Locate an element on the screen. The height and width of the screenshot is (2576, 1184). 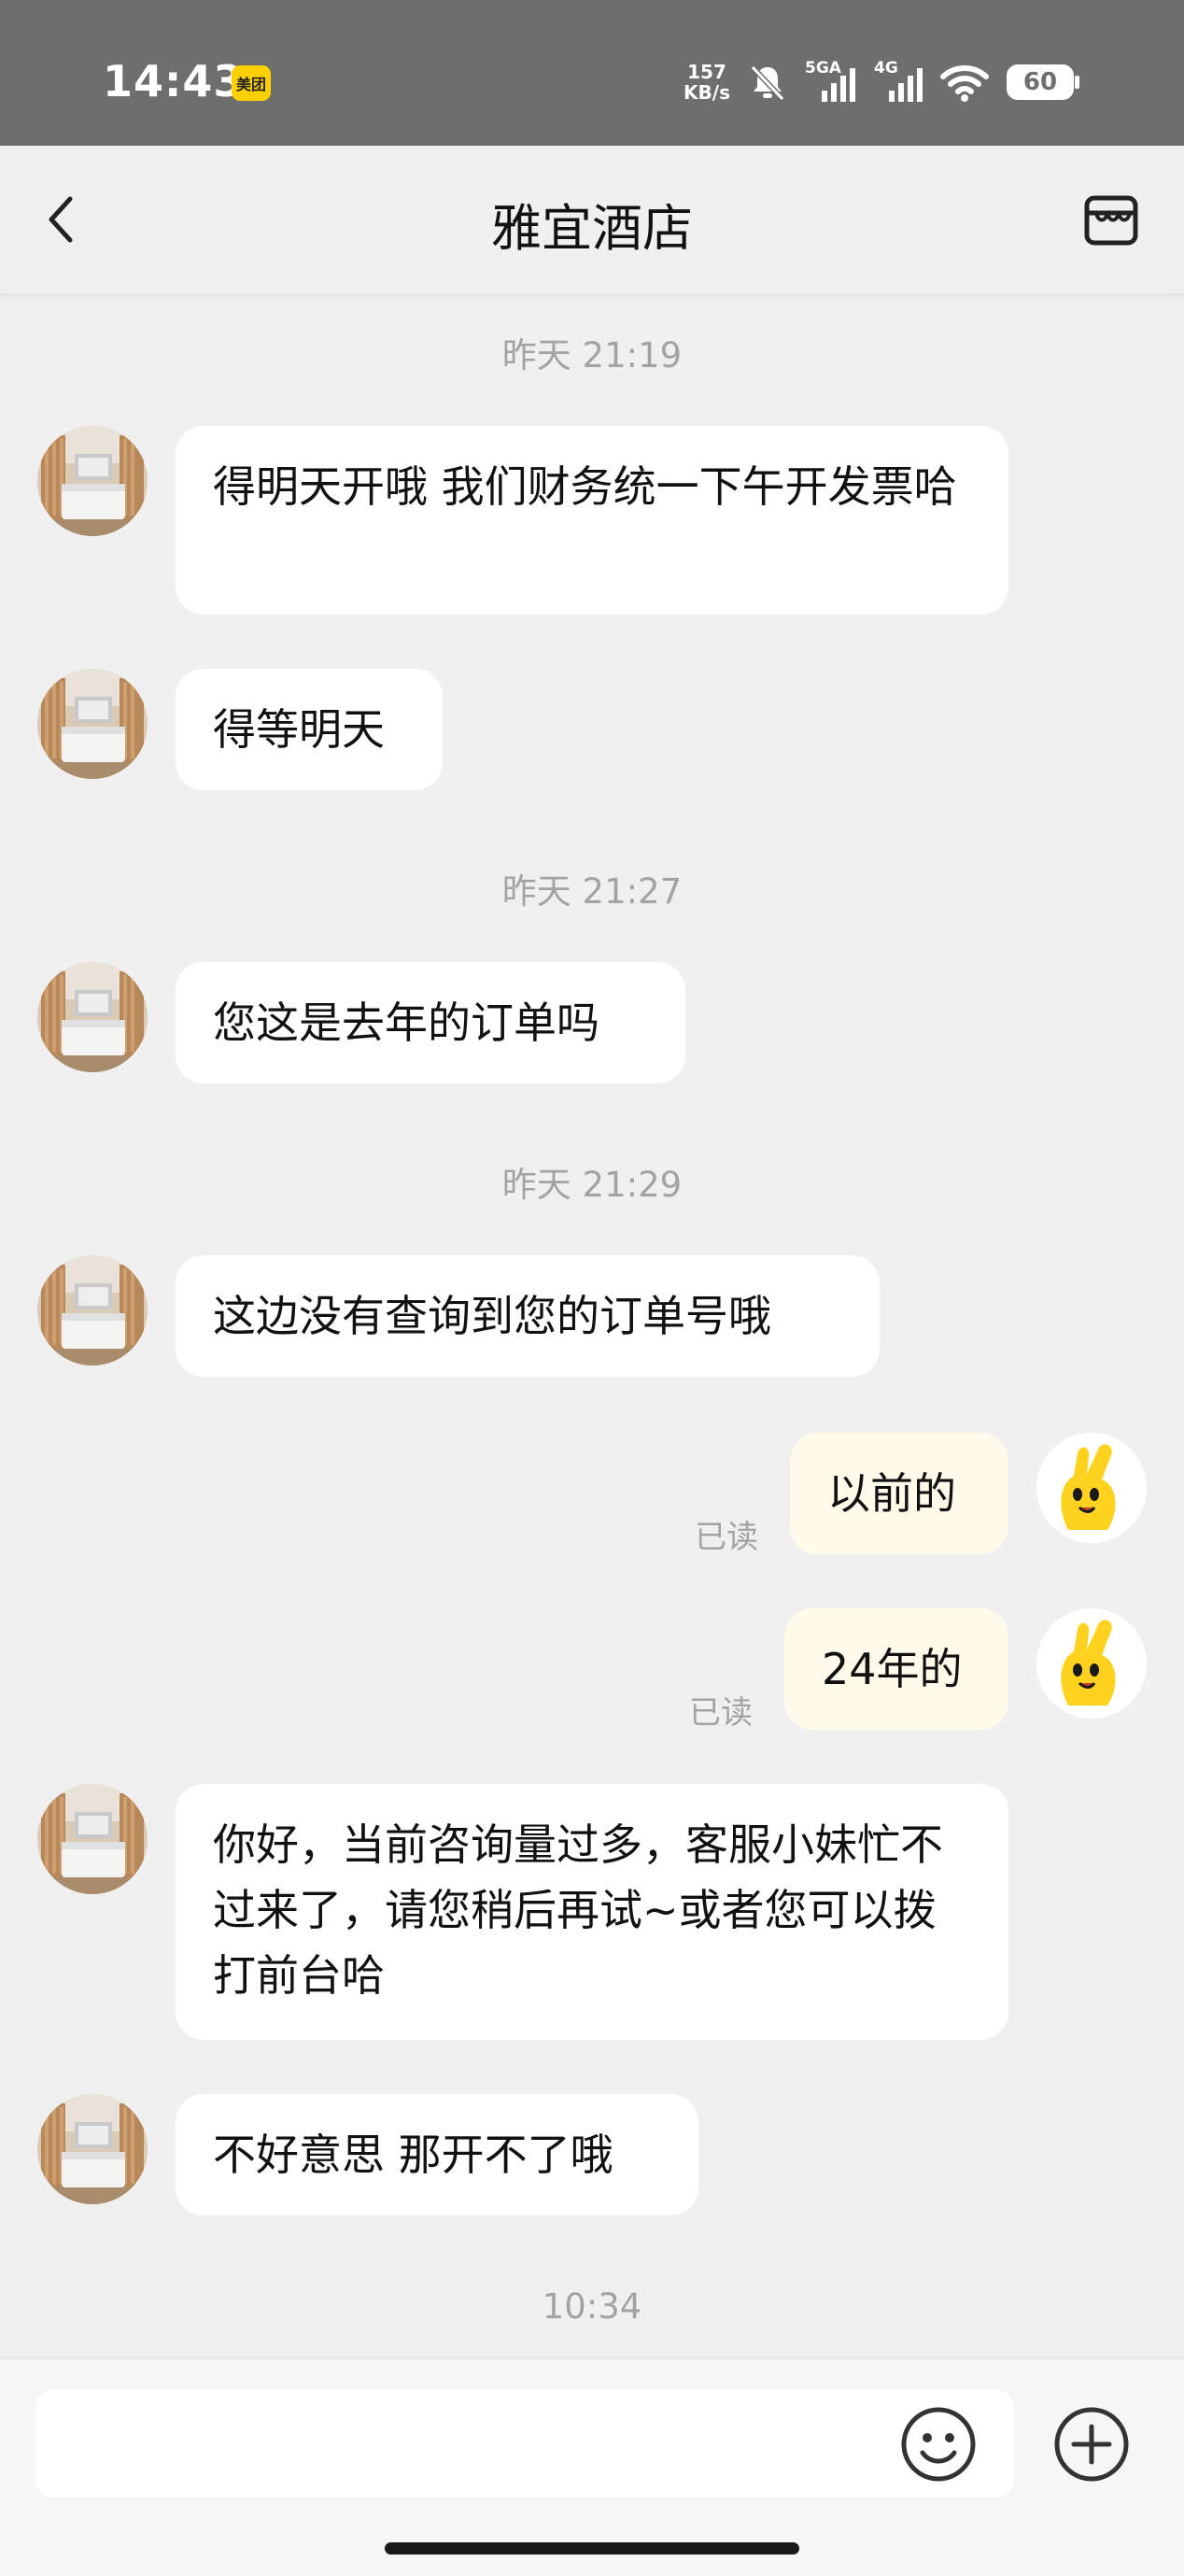
network-speed-value: 157 is located at coordinates (706, 72).